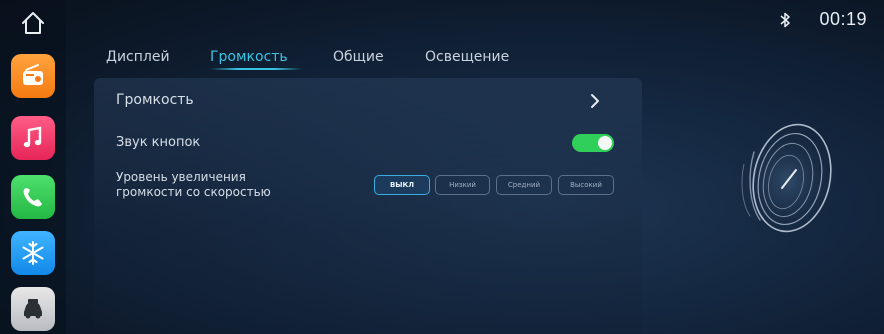 The height and width of the screenshot is (334, 884). I want to click on climate-app-button, so click(33, 253).